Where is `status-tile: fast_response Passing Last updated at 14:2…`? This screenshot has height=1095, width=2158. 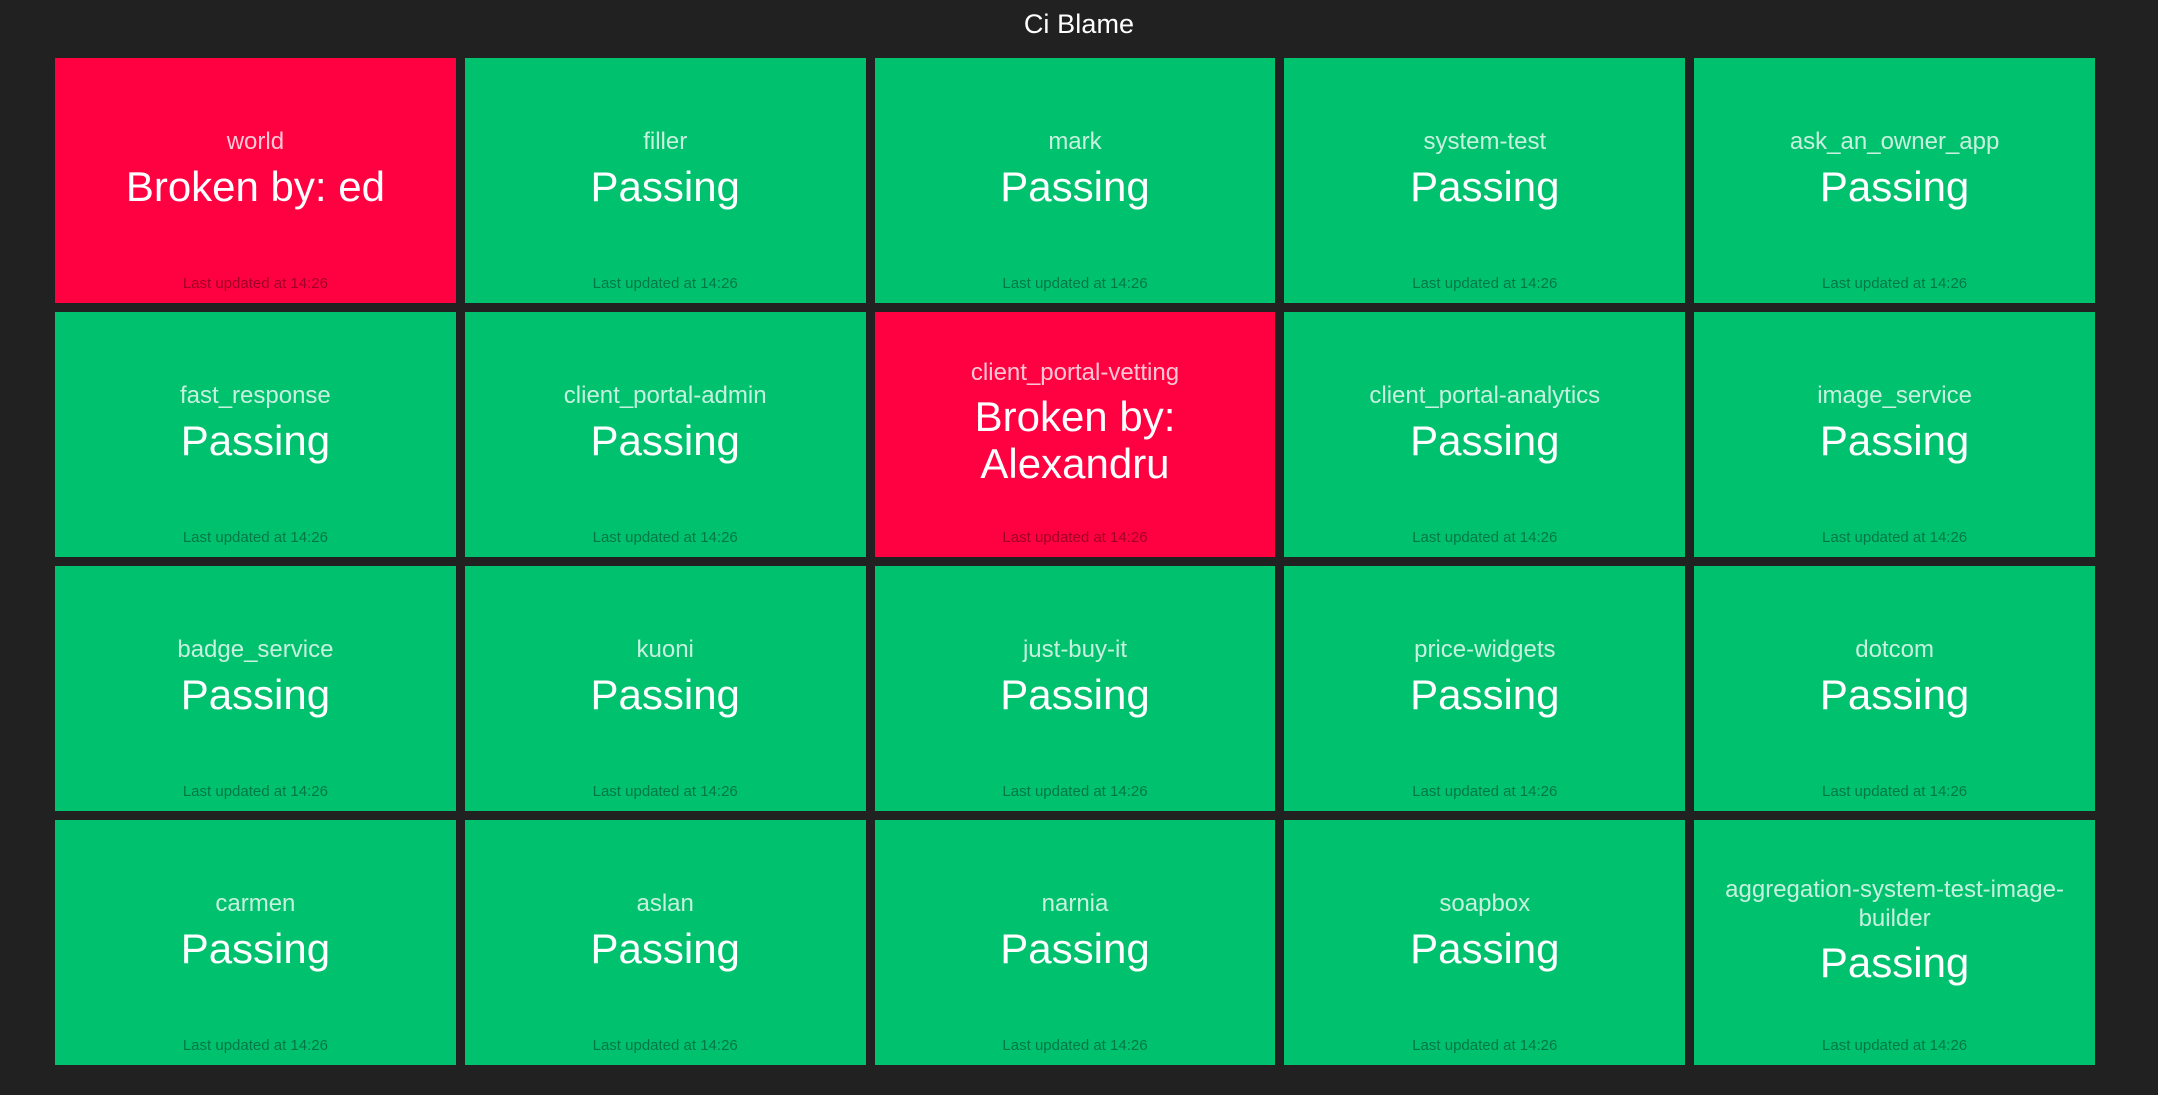
status-tile: fast_response Passing Last updated at 14:2… is located at coordinates (255, 434).